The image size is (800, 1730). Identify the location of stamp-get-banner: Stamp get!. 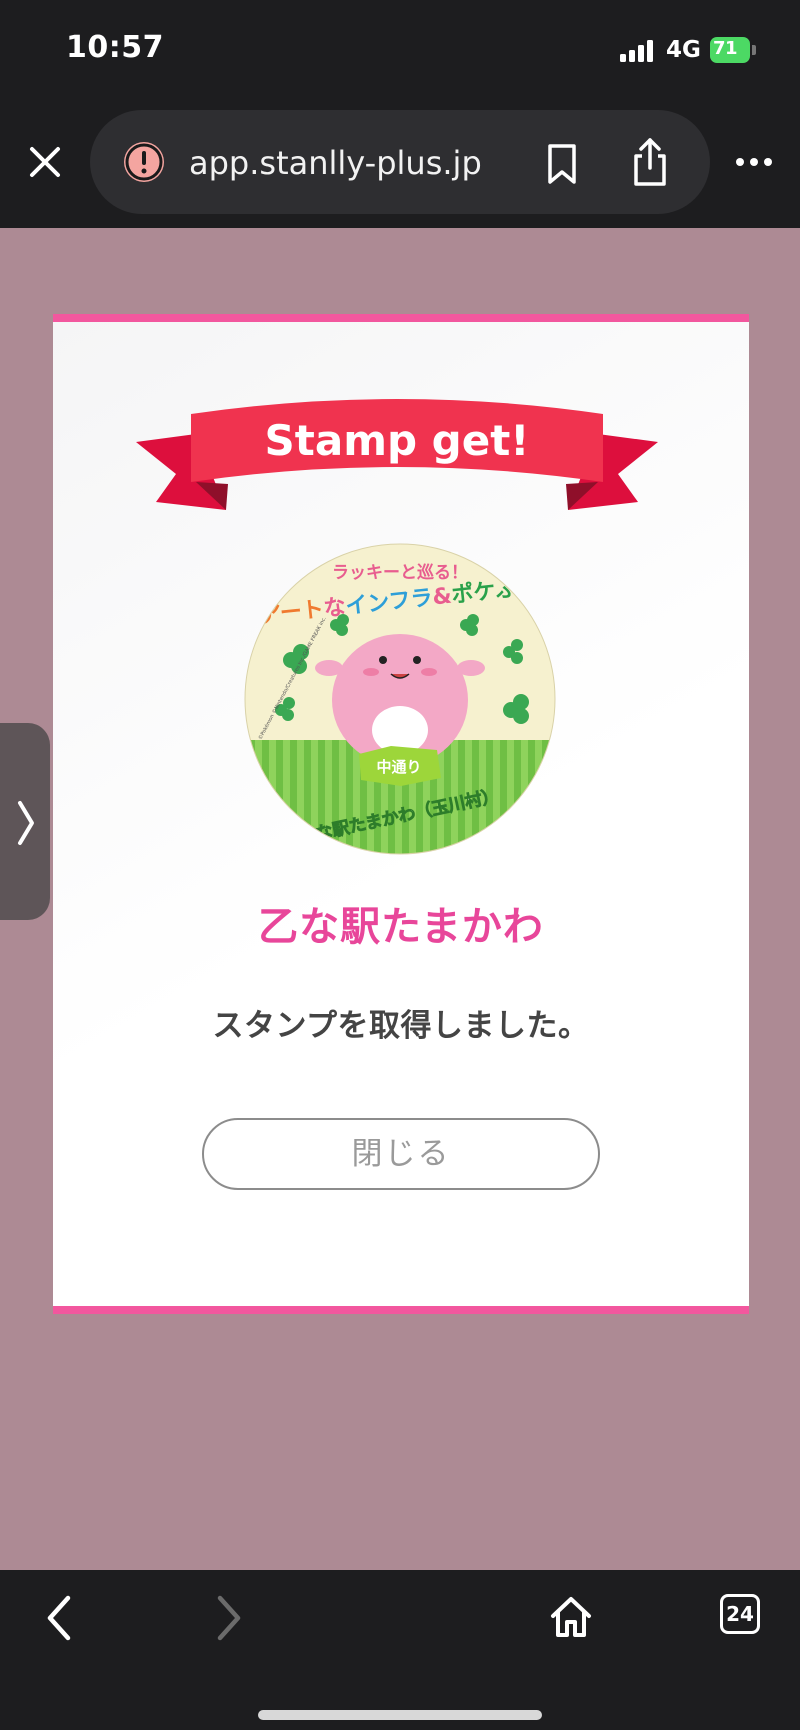
(397, 454).